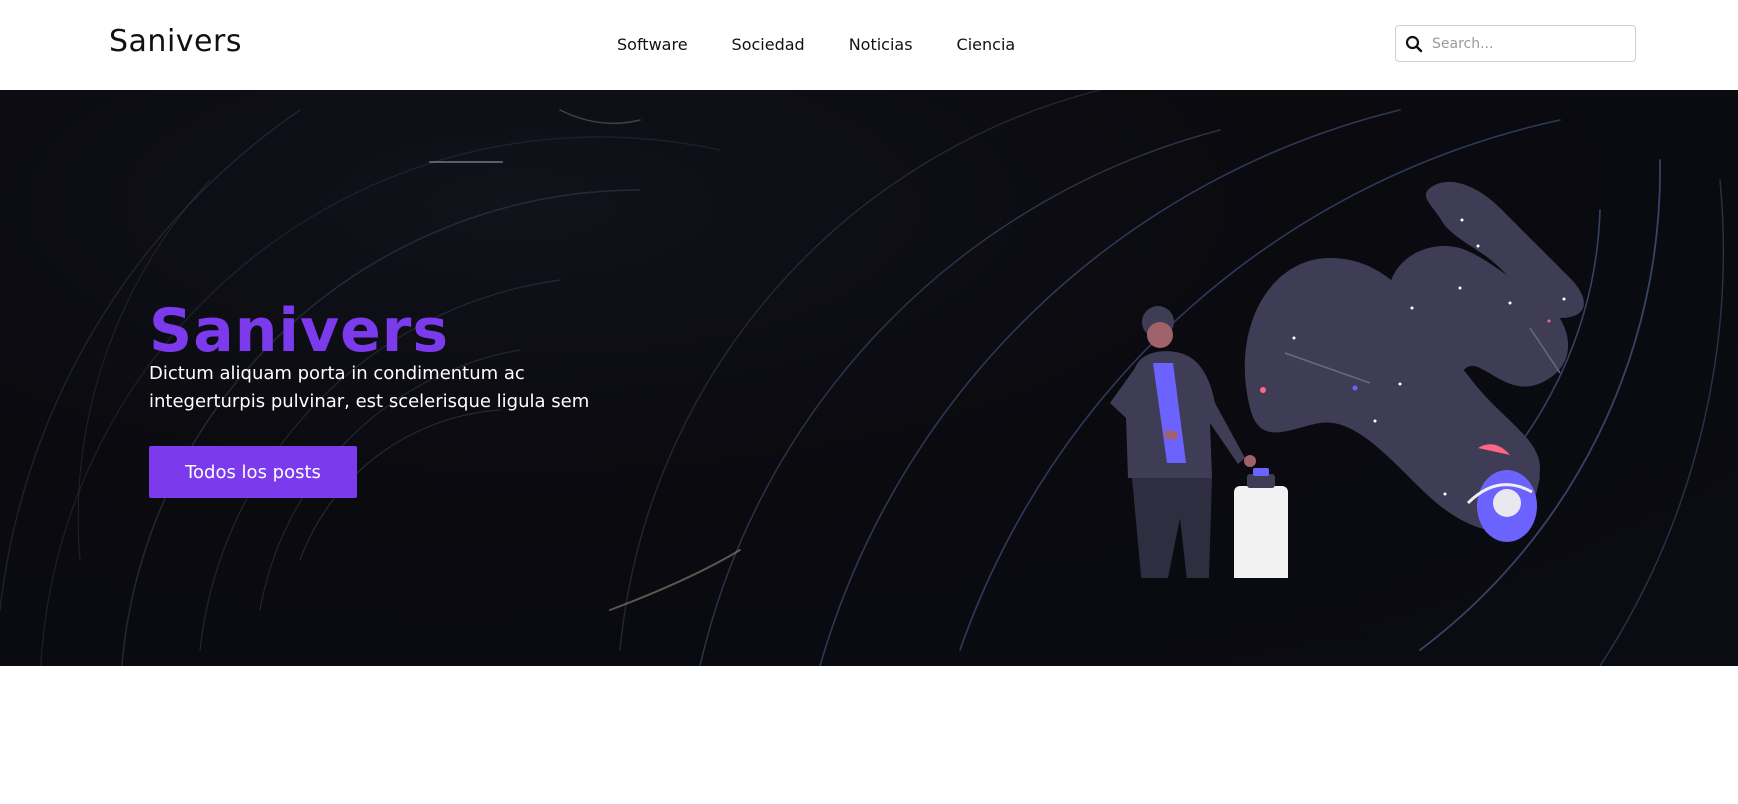 This screenshot has height=804, width=1738. I want to click on nav-item-sociedad: Sociedad, so click(768, 44).